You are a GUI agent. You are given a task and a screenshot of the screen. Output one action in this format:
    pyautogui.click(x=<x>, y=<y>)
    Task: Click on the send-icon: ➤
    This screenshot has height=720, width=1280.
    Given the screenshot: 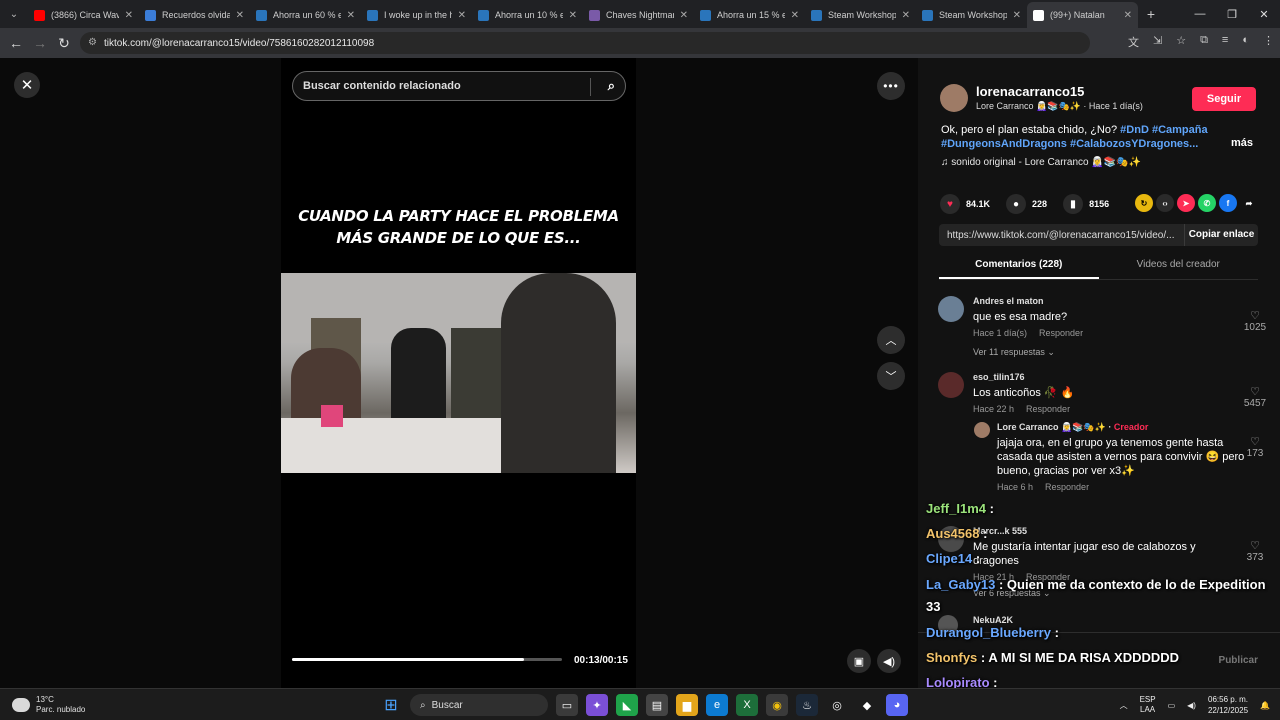 What is the action you would take?
    pyautogui.click(x=1186, y=203)
    